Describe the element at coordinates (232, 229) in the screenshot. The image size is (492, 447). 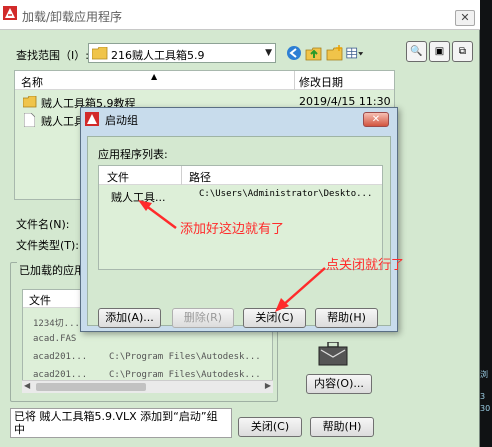
I see `annotation-added-note: 添加好这边就有了` at that location.